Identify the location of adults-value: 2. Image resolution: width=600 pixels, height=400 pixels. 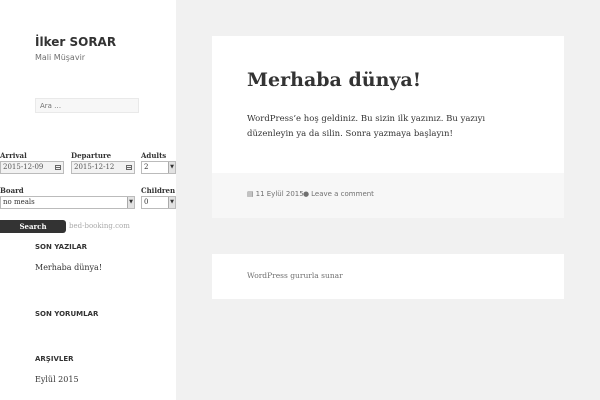
(146, 167).